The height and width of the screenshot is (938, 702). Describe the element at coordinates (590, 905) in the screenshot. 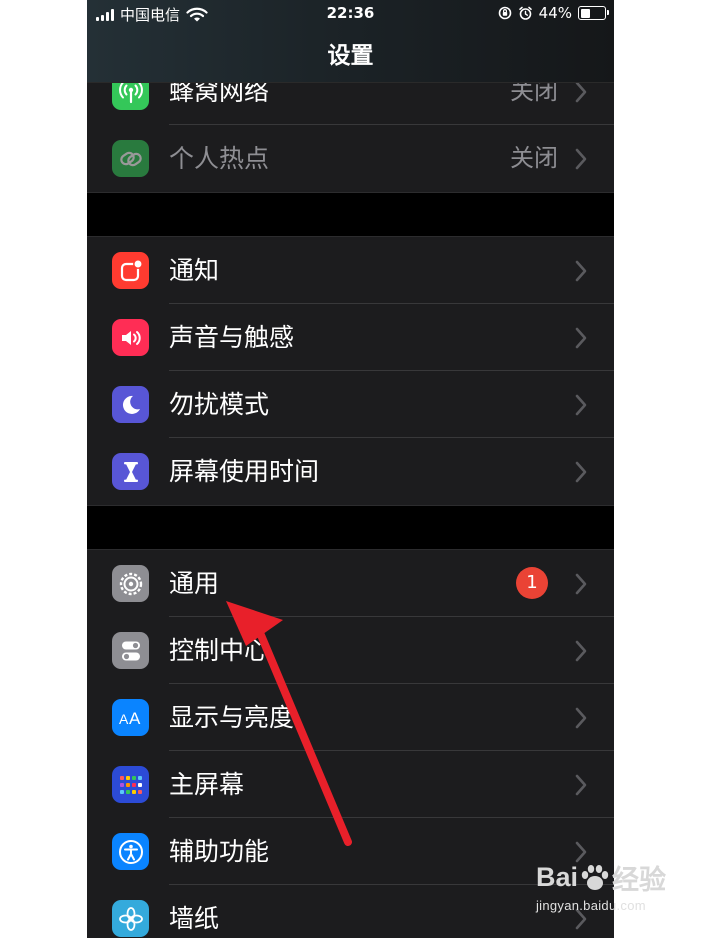

I see `watermark-url: jingyan.baidu.com` at that location.